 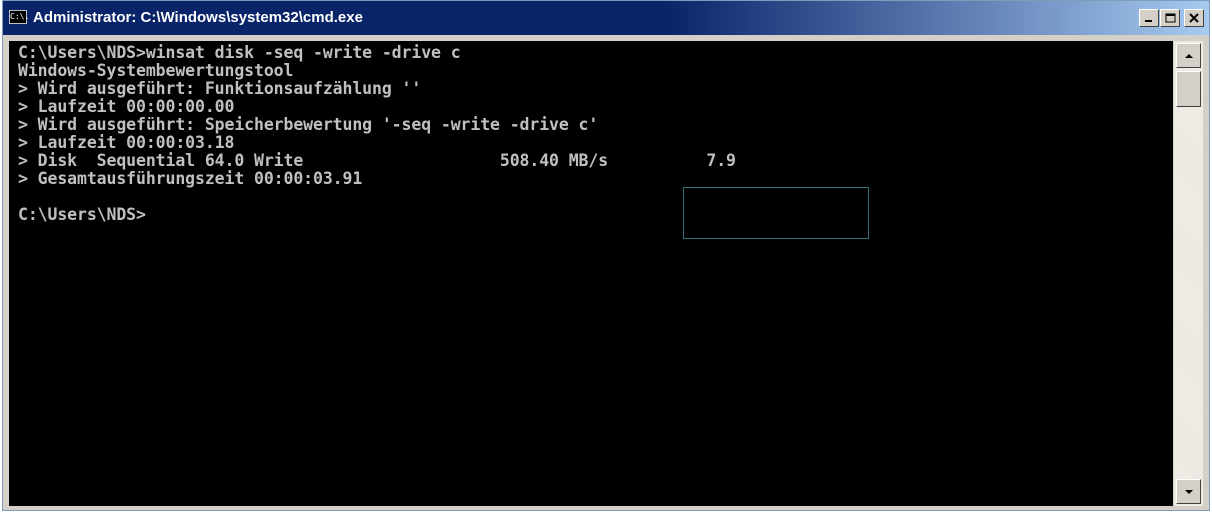 What do you see at coordinates (126, 142) in the screenshot?
I see `console-line: > Laufzeit 00:00:03.18` at bounding box center [126, 142].